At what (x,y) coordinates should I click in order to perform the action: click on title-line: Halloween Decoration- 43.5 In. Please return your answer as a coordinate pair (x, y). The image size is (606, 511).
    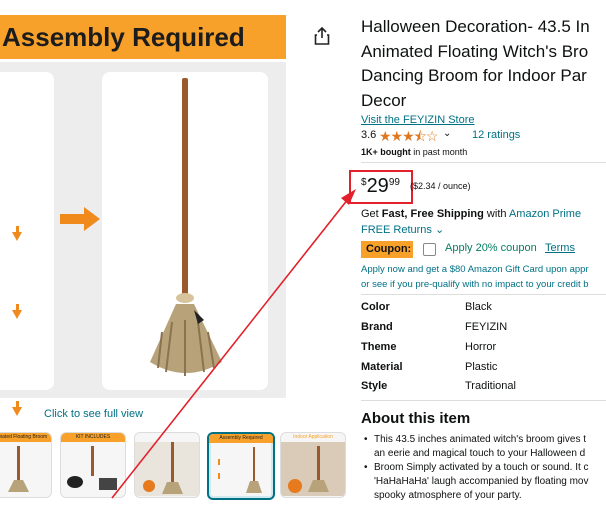
    Looking at the image, I should click on (475, 26).